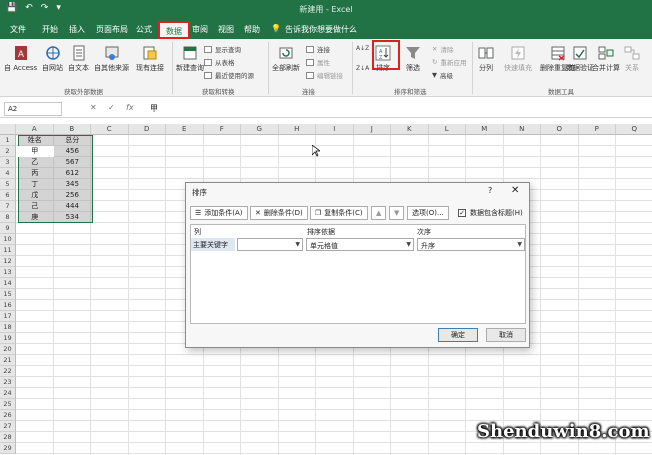  Describe the element at coordinates (73, 195) in the screenshot. I see `cell-b6: 256` at that location.